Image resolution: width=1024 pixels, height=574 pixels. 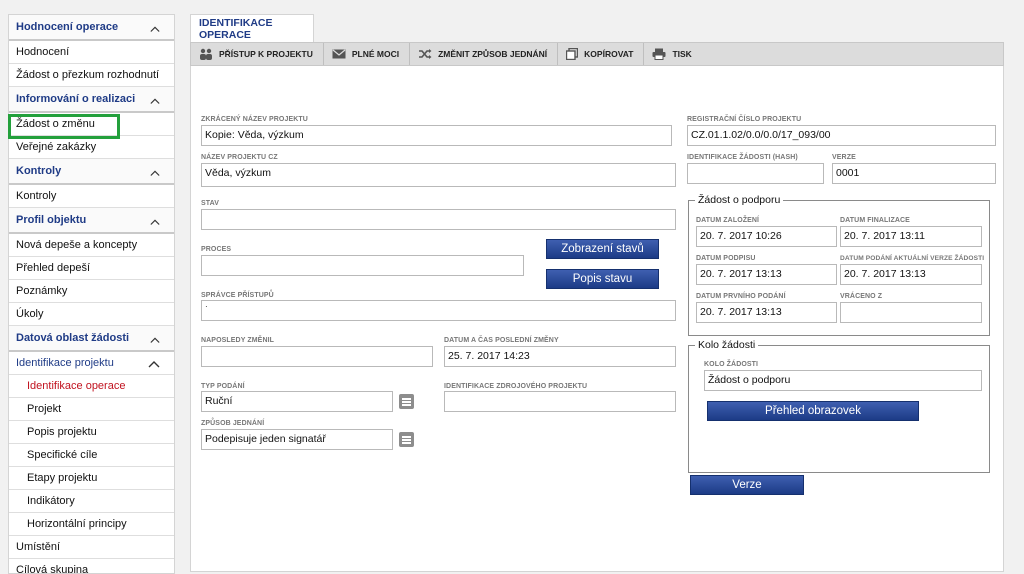 What do you see at coordinates (36, 196) in the screenshot?
I see `sidebar-item-label: Kontroly` at bounding box center [36, 196].